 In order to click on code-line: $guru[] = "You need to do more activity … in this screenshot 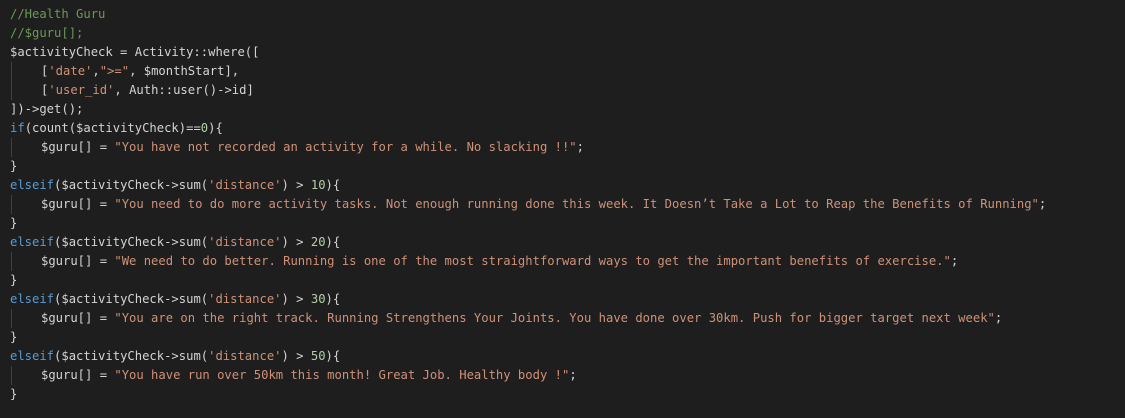, I will do `click(567, 204)`.